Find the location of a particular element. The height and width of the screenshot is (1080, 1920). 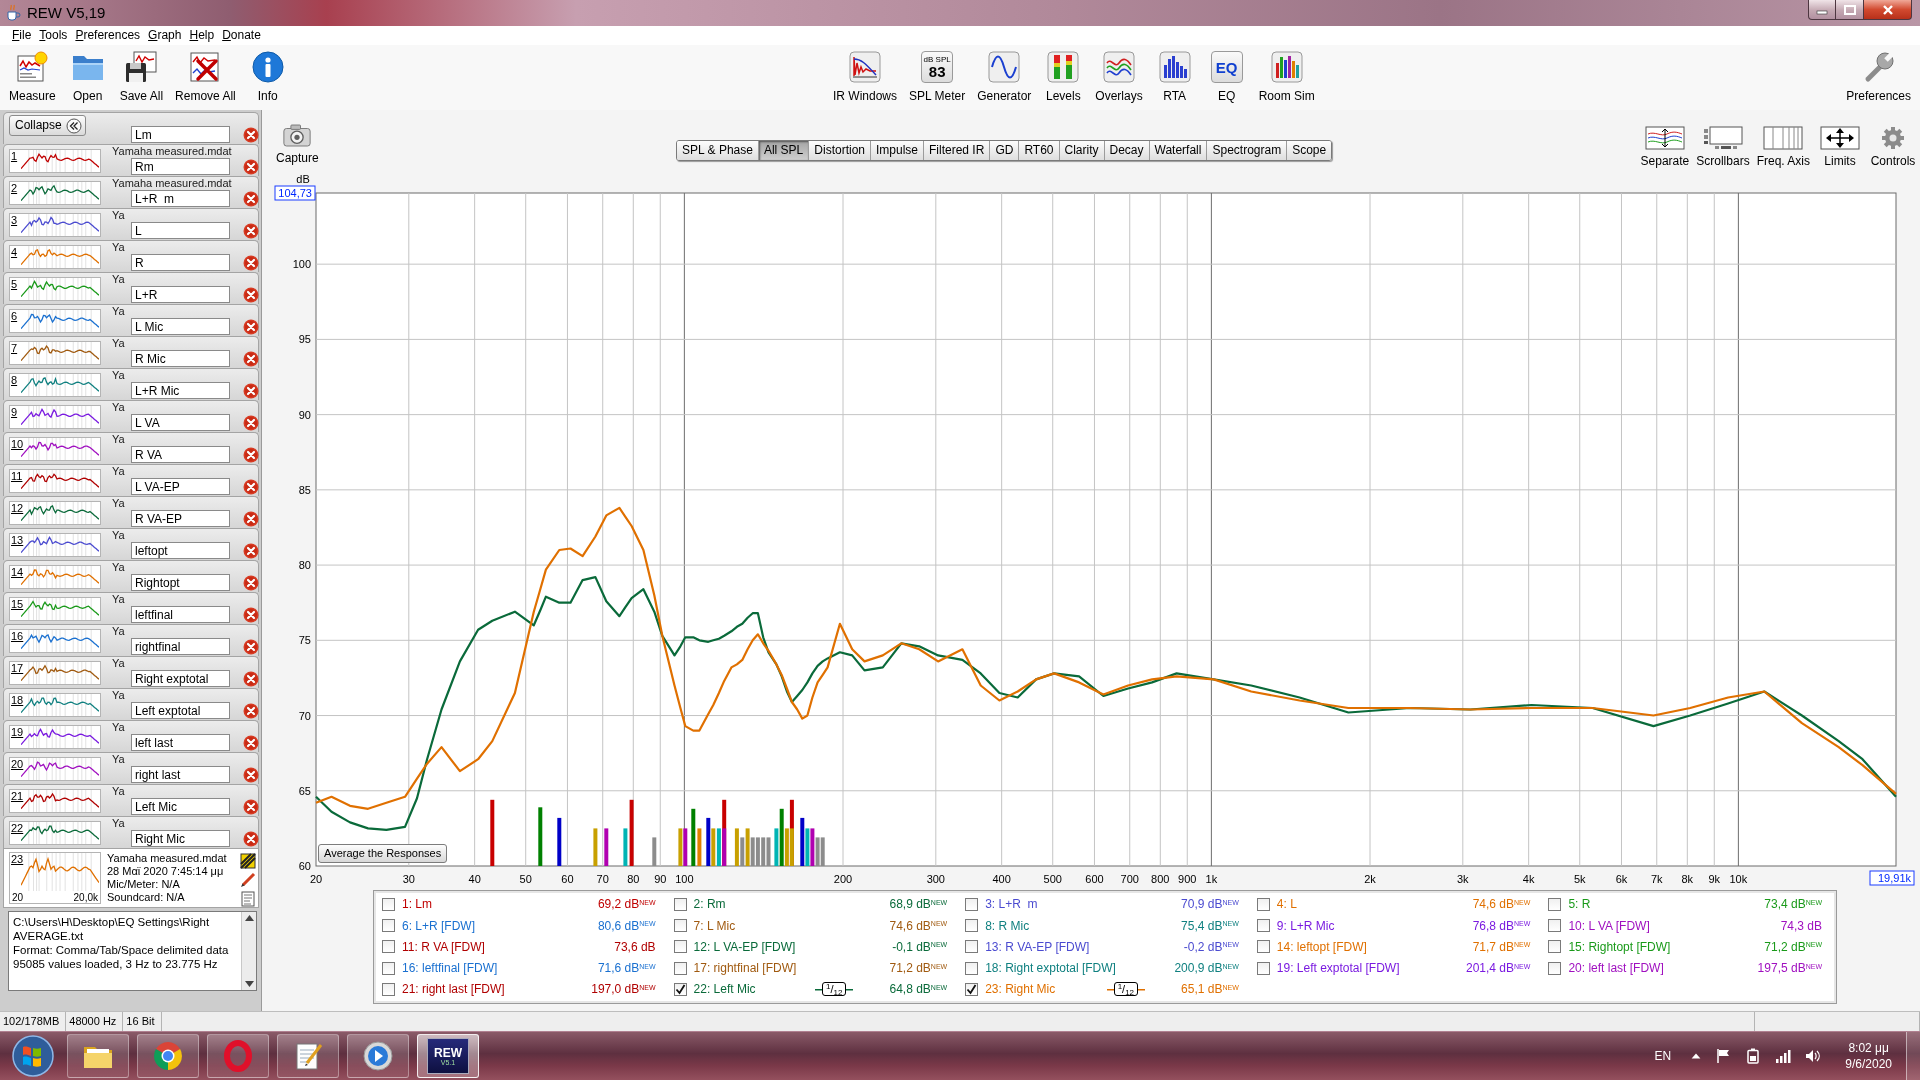

measurement-number: 7 is located at coordinates (14, 348).